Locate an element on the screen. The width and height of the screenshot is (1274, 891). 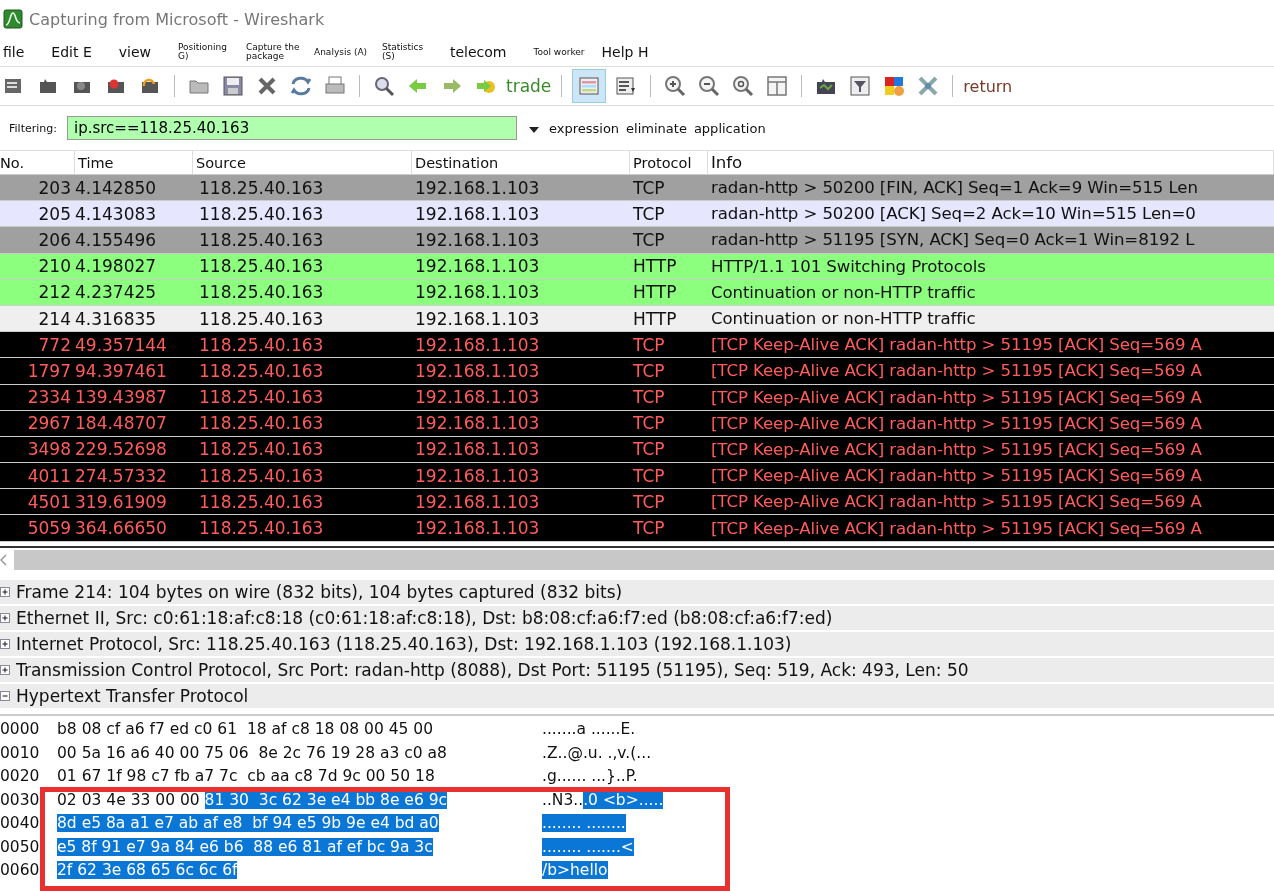
tree-row: Hypertext Transfer Protocol is located at coordinates (637, 695).